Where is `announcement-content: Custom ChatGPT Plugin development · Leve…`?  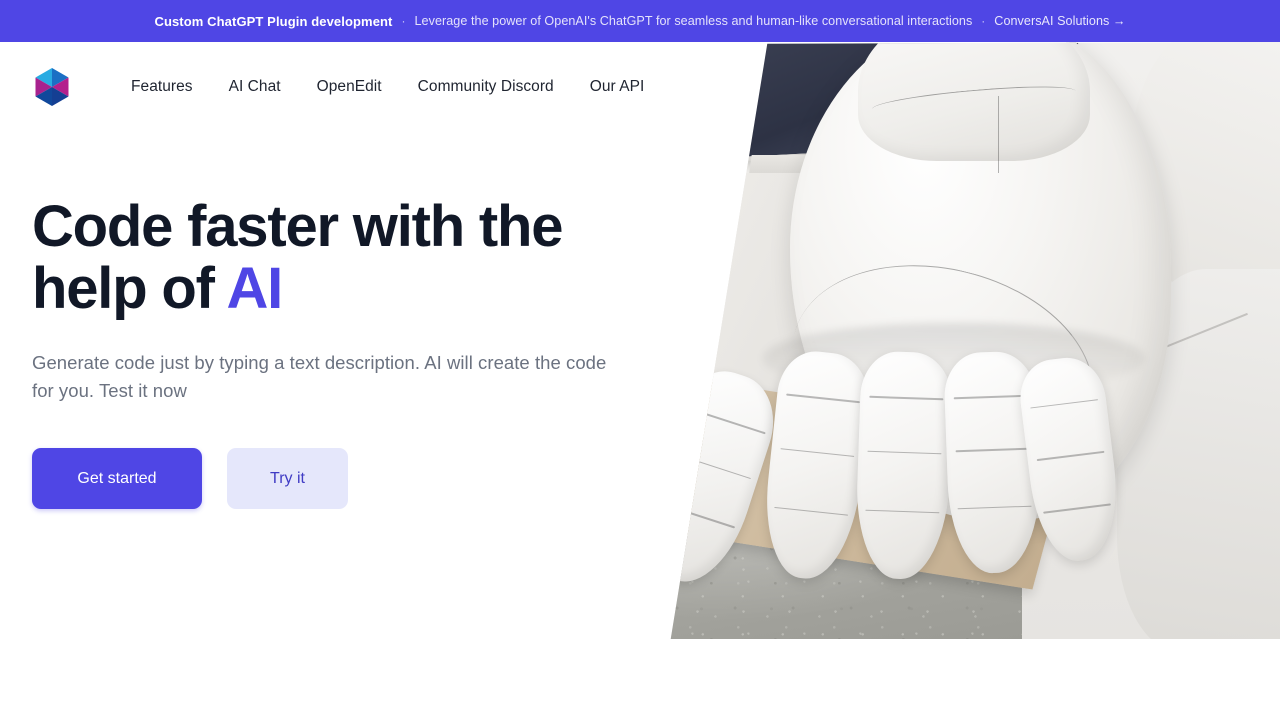 announcement-content: Custom ChatGPT Plugin development · Leve… is located at coordinates (639, 21).